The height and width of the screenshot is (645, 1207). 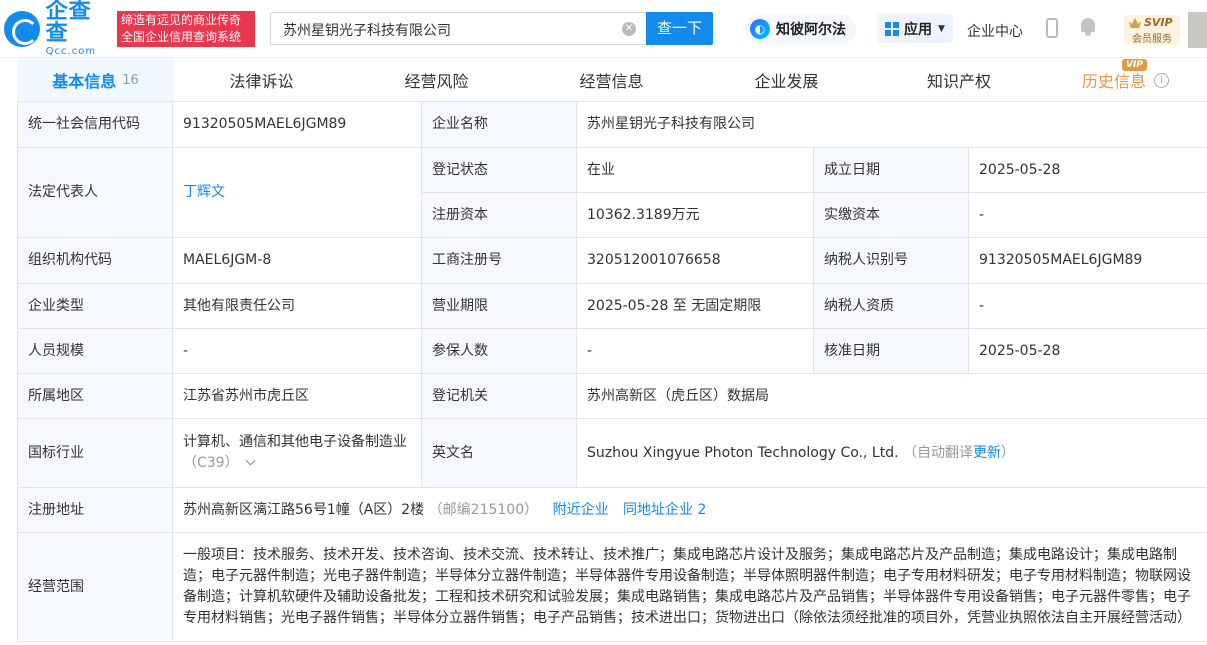 What do you see at coordinates (1052, 28) in the screenshot?
I see `mobile-icon` at bounding box center [1052, 28].